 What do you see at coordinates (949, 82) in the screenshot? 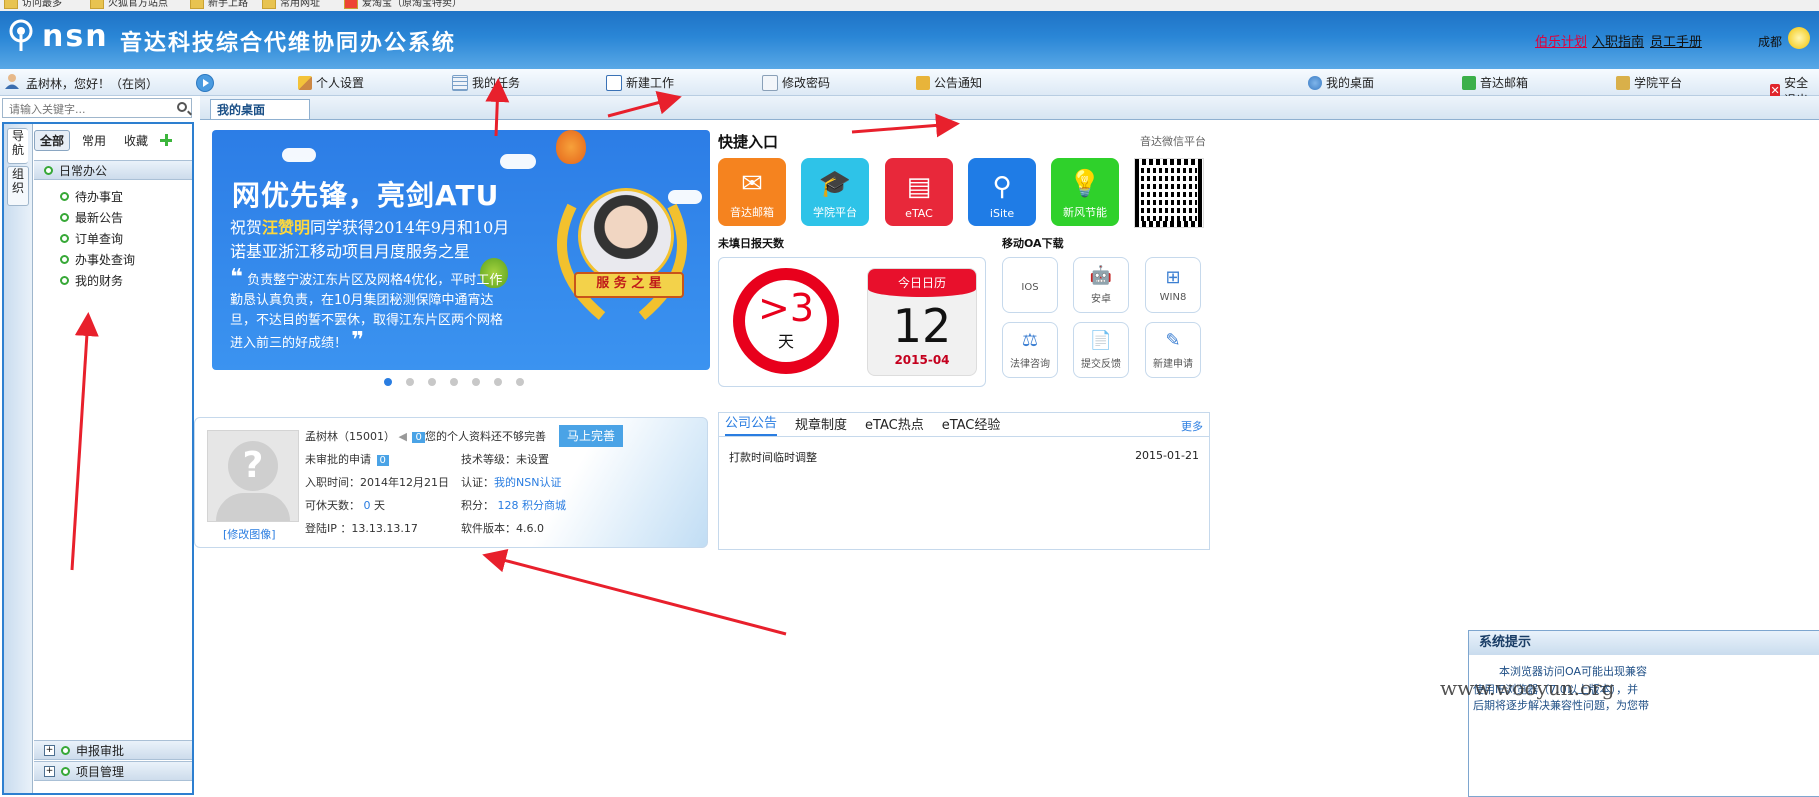
I see `menu-announcements: 公告通知` at bounding box center [949, 82].